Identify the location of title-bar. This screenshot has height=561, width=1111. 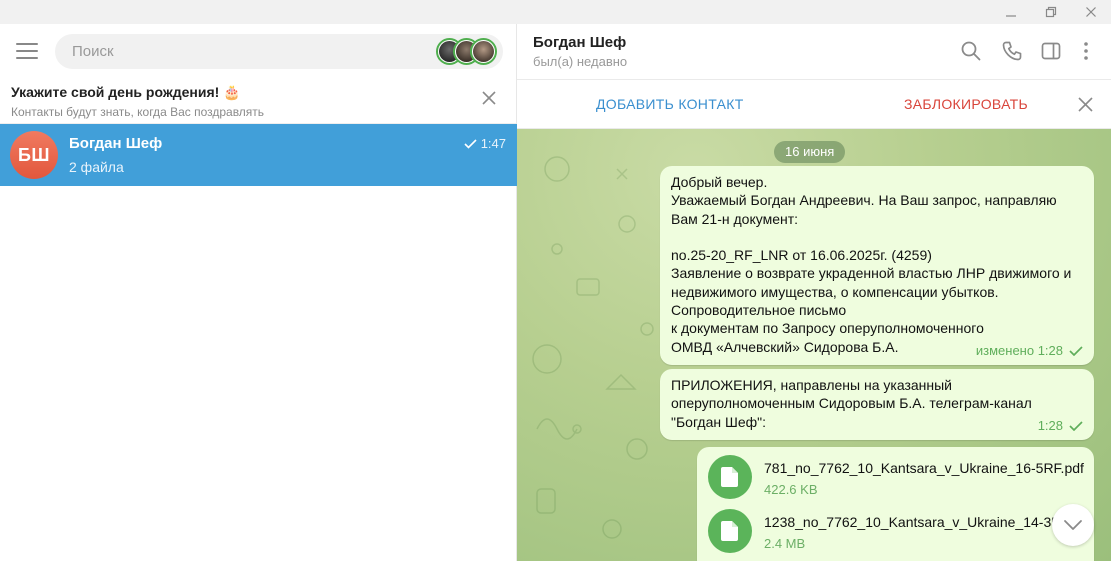
(555, 12).